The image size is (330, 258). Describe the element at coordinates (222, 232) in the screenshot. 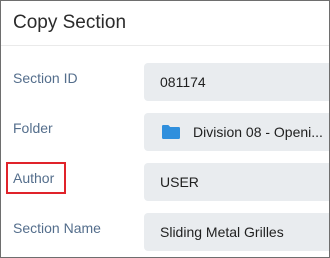

I see `section-name-value: Sliding Metal Grilles` at that location.